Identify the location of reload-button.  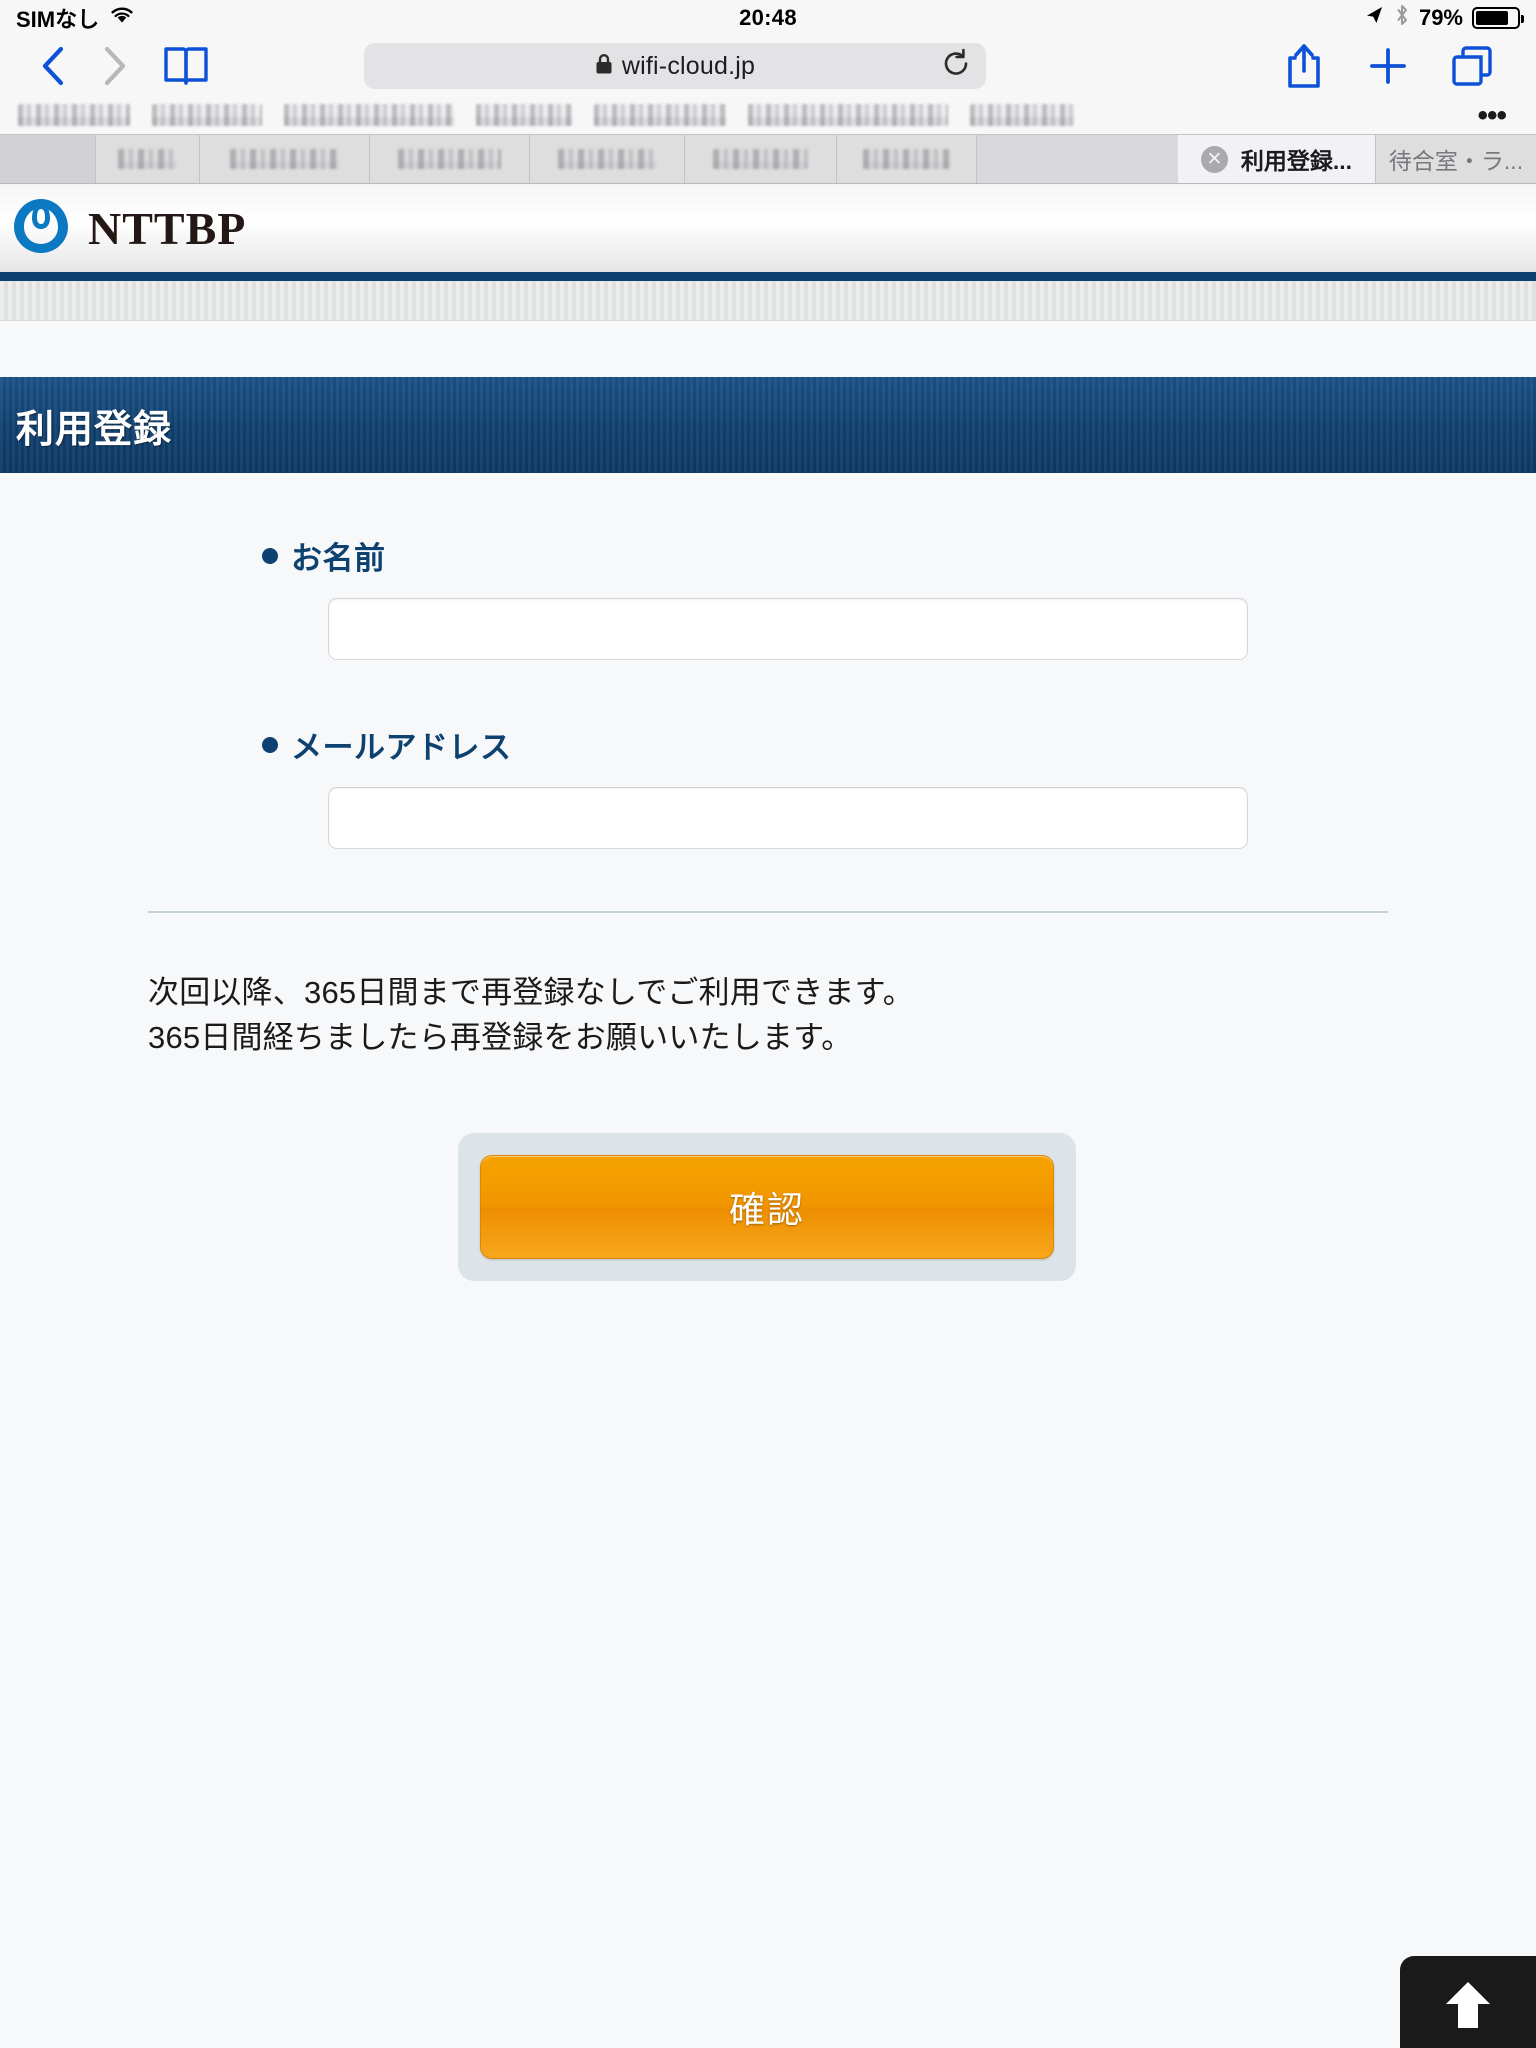
(956, 66).